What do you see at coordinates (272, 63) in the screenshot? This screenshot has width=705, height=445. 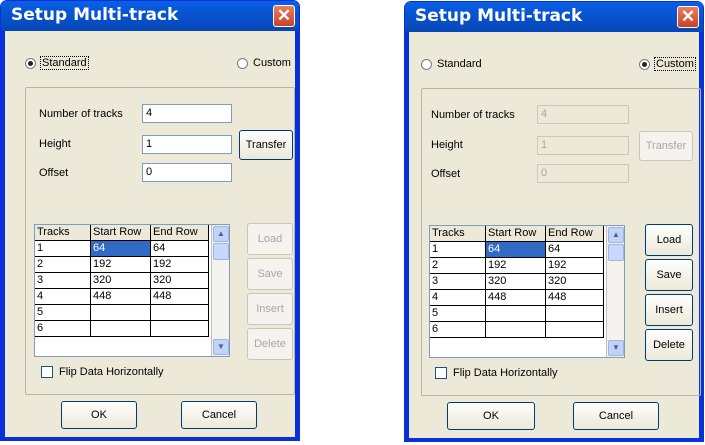 I see `radio-custom-label: Custom` at bounding box center [272, 63].